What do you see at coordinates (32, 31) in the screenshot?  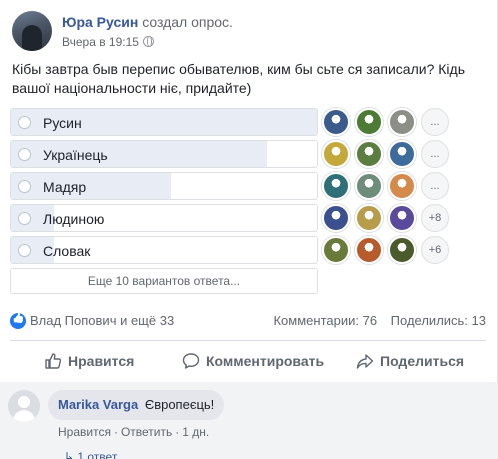 I see `author-avatar` at bounding box center [32, 31].